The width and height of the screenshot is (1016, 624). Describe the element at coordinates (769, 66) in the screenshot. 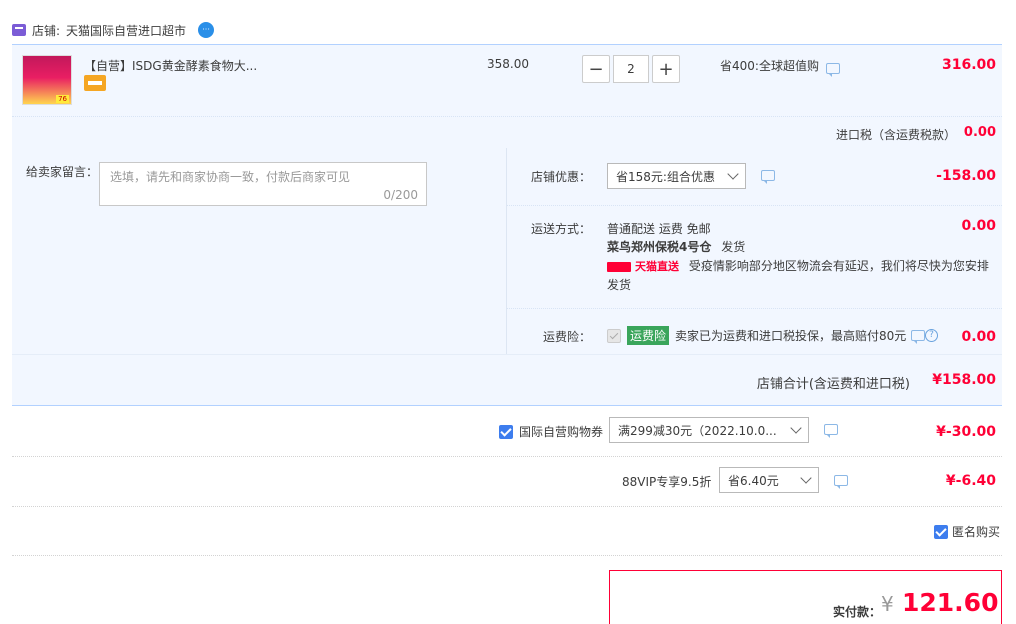

I see `item-promo: 省400:全球超值购` at that location.